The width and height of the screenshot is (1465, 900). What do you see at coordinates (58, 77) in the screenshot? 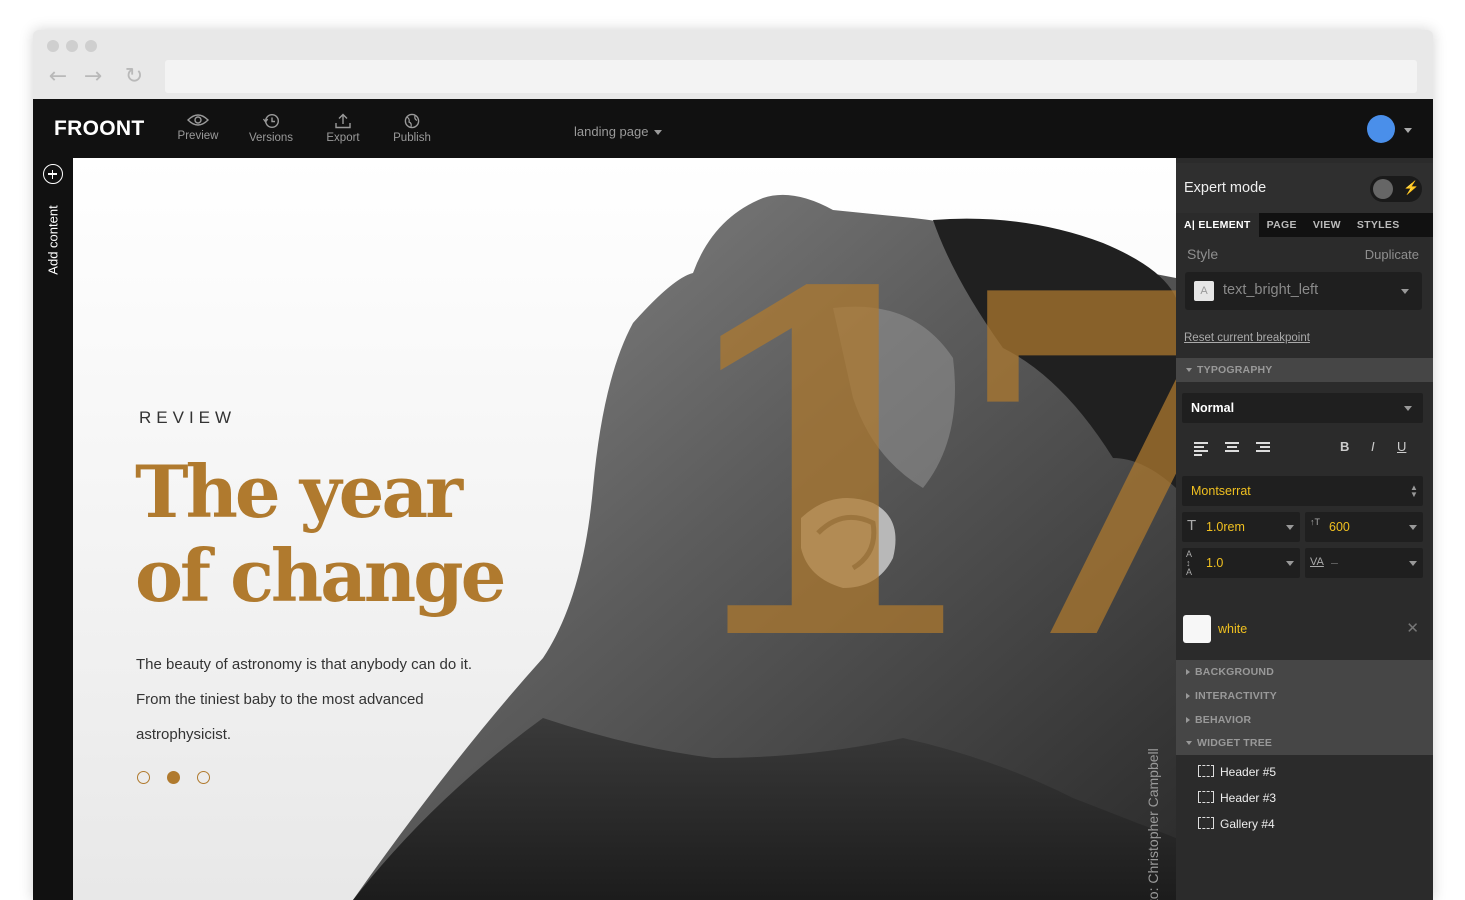
I see `back-arrow-icon: ←` at bounding box center [58, 77].